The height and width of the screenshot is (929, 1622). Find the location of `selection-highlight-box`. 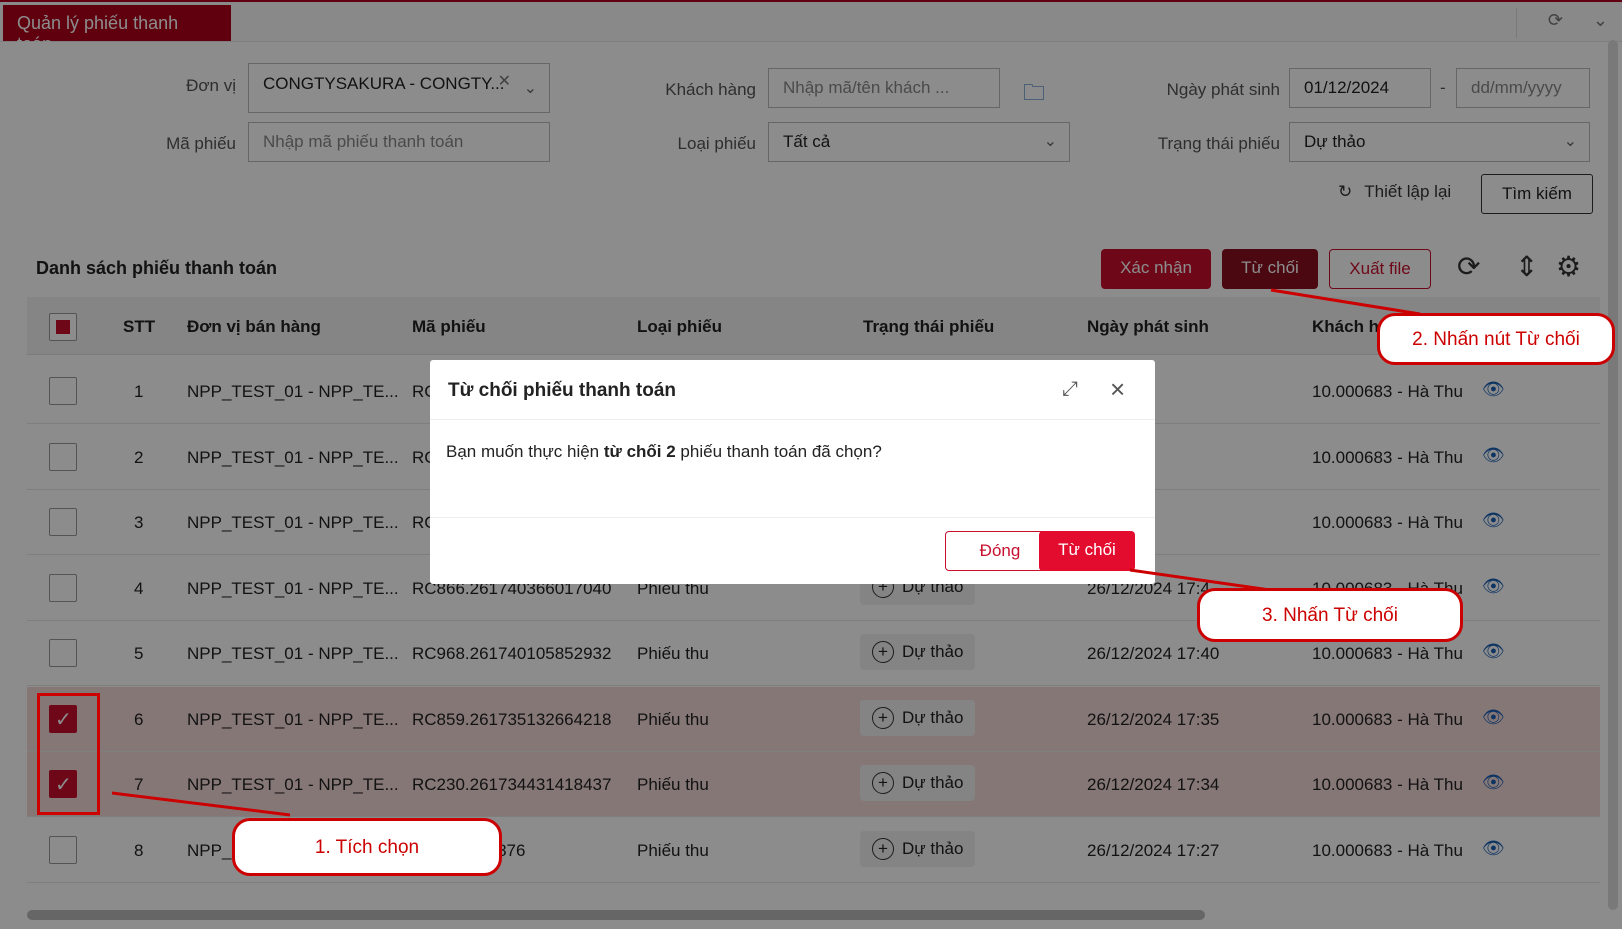

selection-highlight-box is located at coordinates (68, 754).